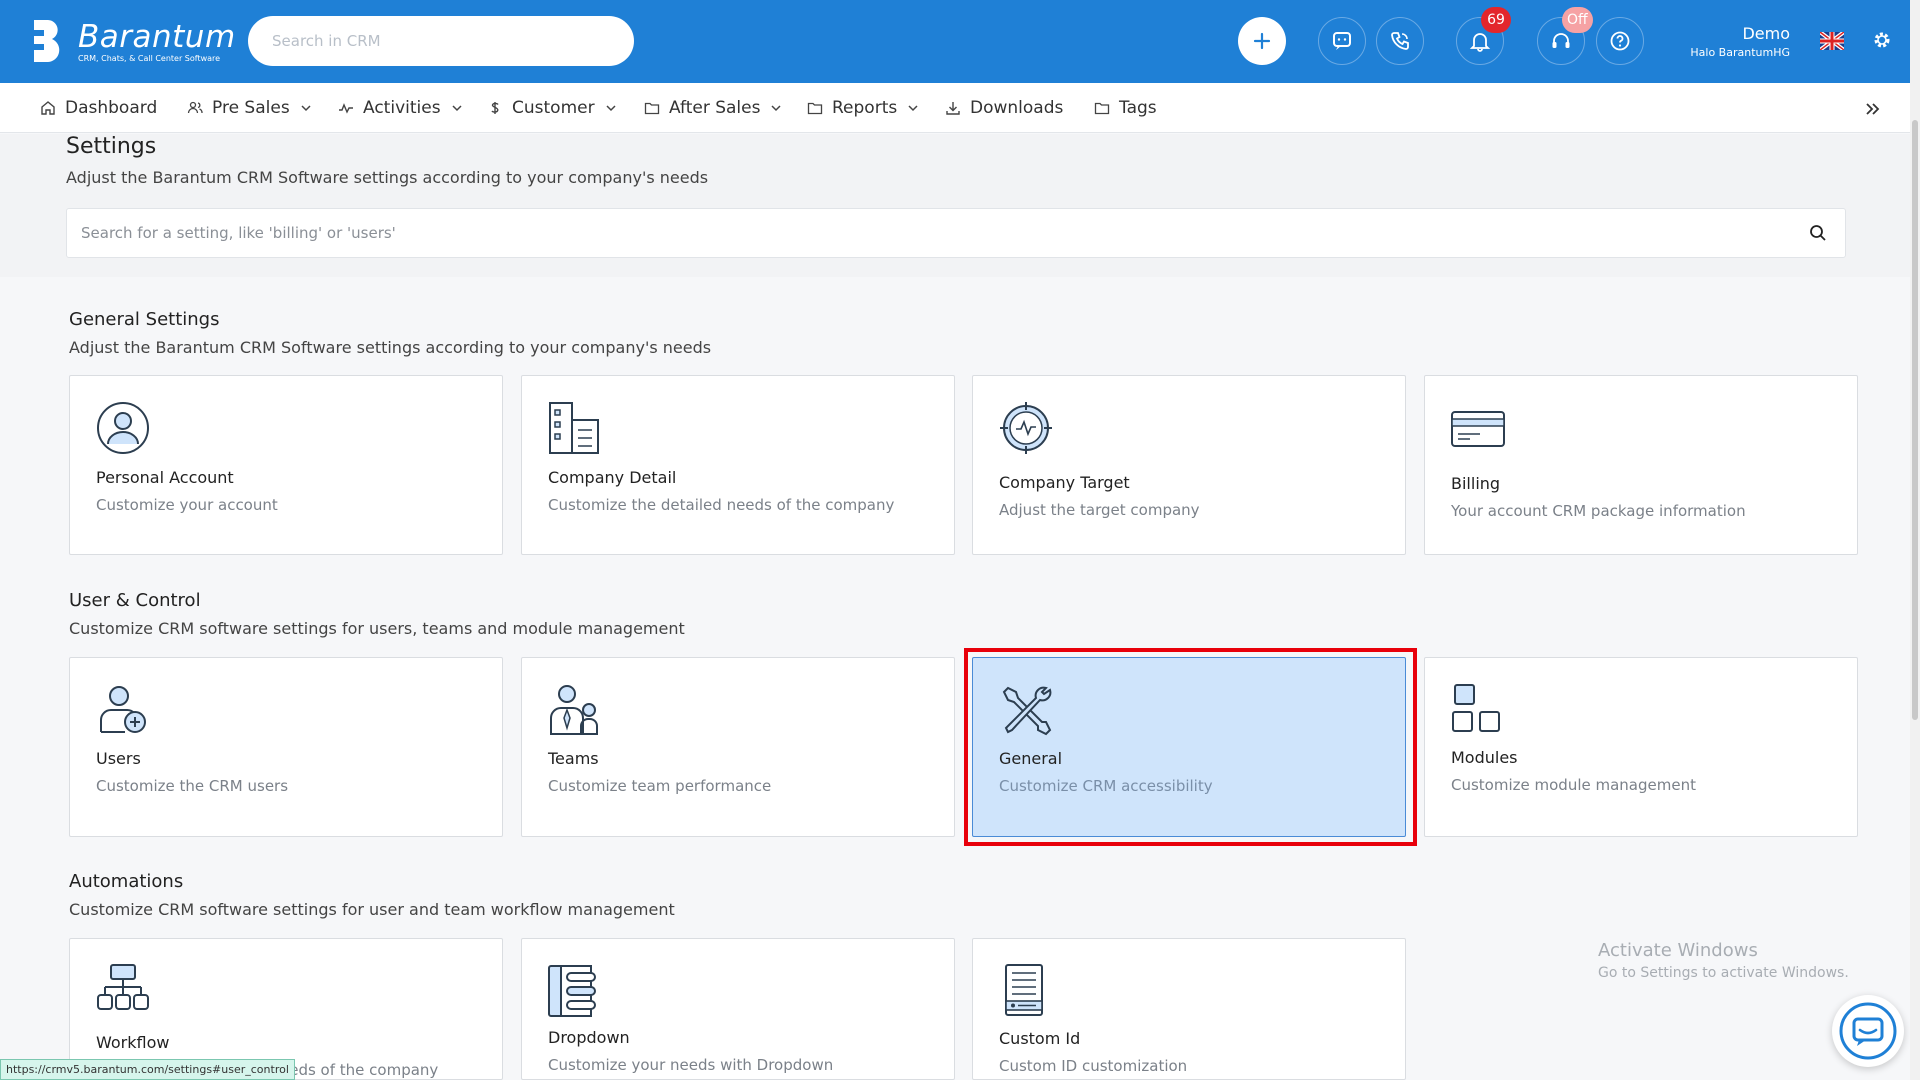 This screenshot has width=1920, height=1080. What do you see at coordinates (1040, 1038) in the screenshot?
I see `card-title: Custom Id` at bounding box center [1040, 1038].